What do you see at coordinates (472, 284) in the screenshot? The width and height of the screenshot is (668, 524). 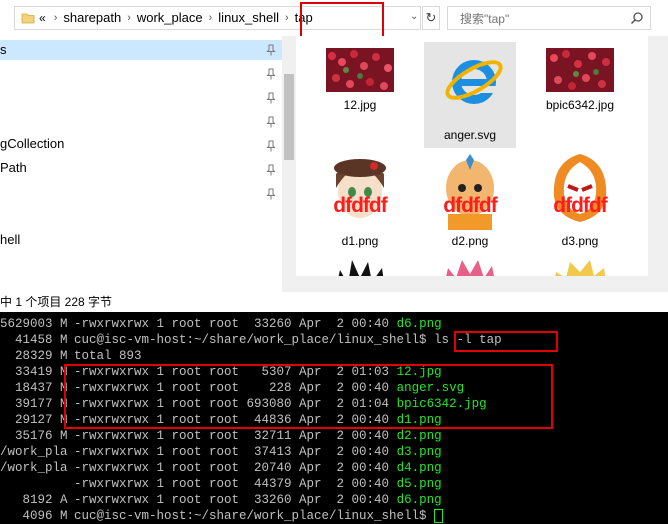 I see `nav-horizontal-scrollbar` at bounding box center [472, 284].